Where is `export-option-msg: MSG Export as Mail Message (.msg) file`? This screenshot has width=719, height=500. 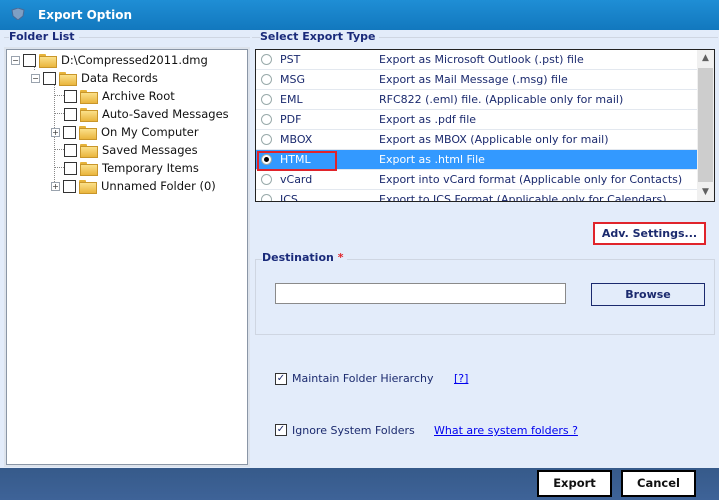
export-option-msg: MSG Export as Mail Message (.msg) file is located at coordinates (477, 80).